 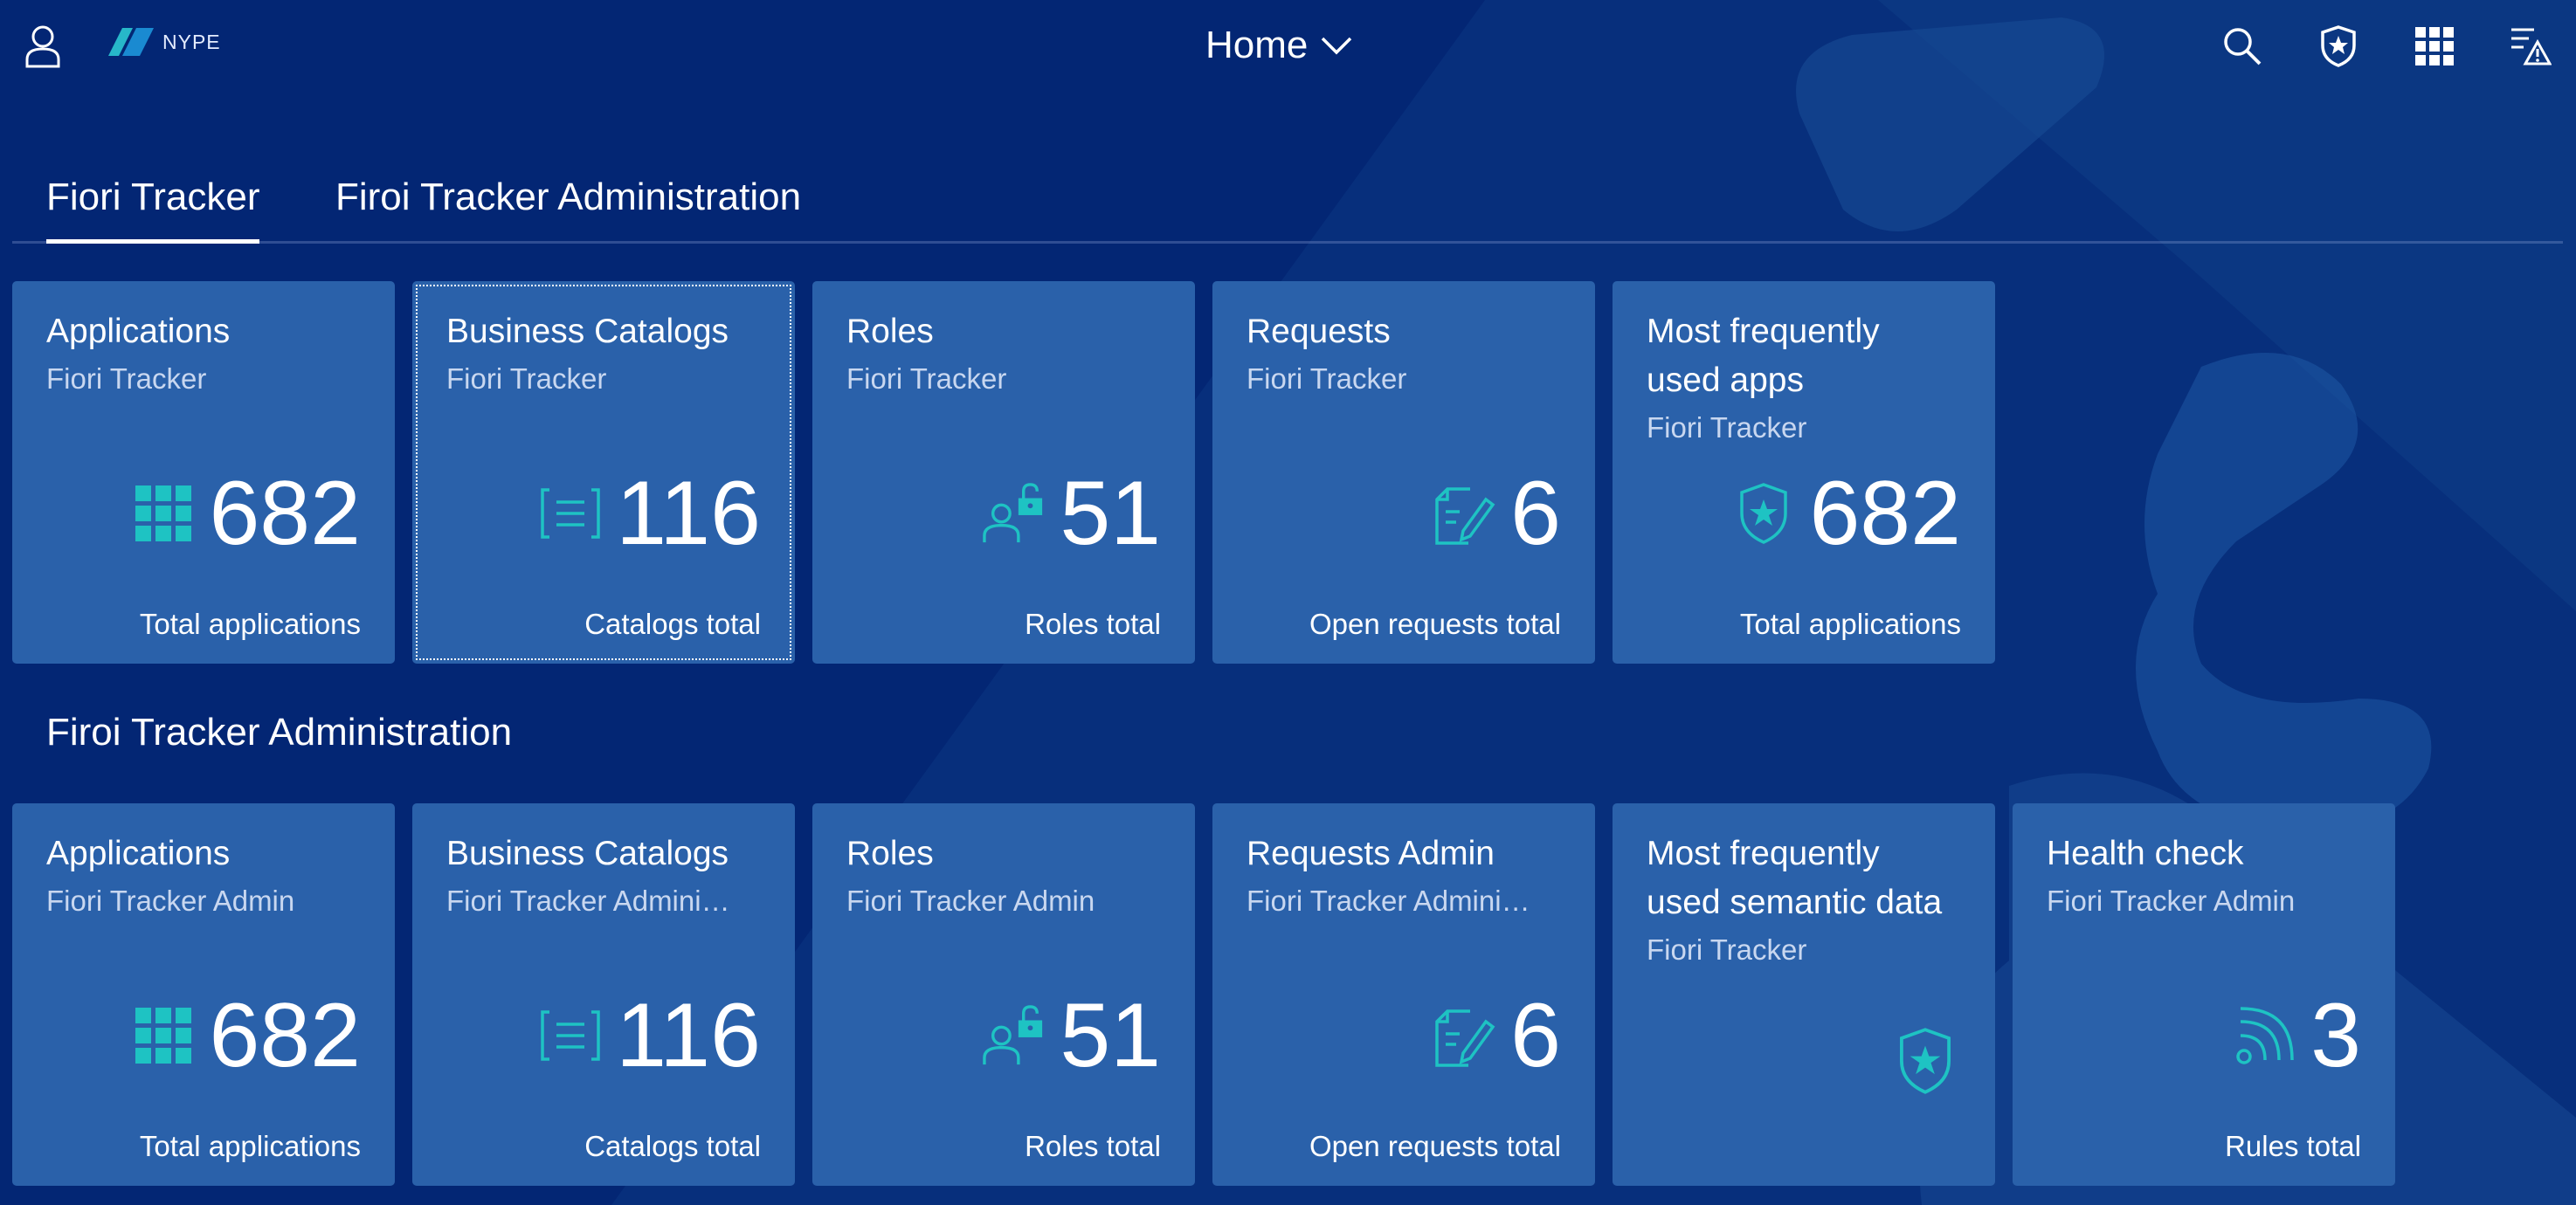 What do you see at coordinates (2242, 46) in the screenshot?
I see `search-icon` at bounding box center [2242, 46].